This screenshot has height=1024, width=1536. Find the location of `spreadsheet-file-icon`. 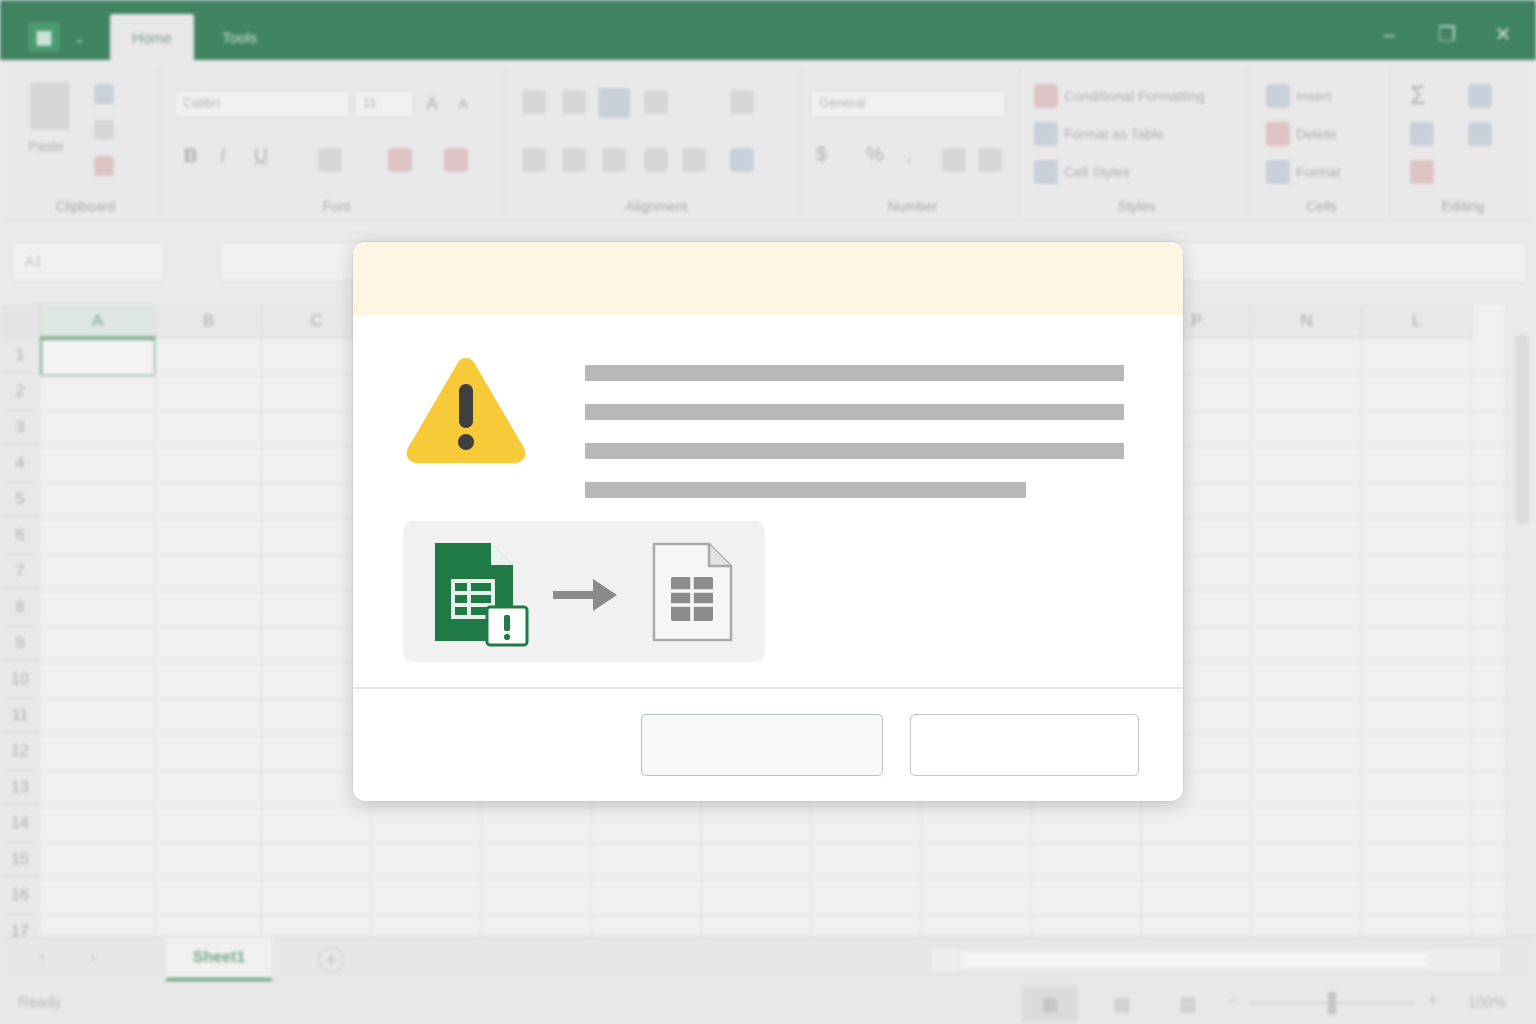

spreadsheet-file-icon is located at coordinates (482, 595).